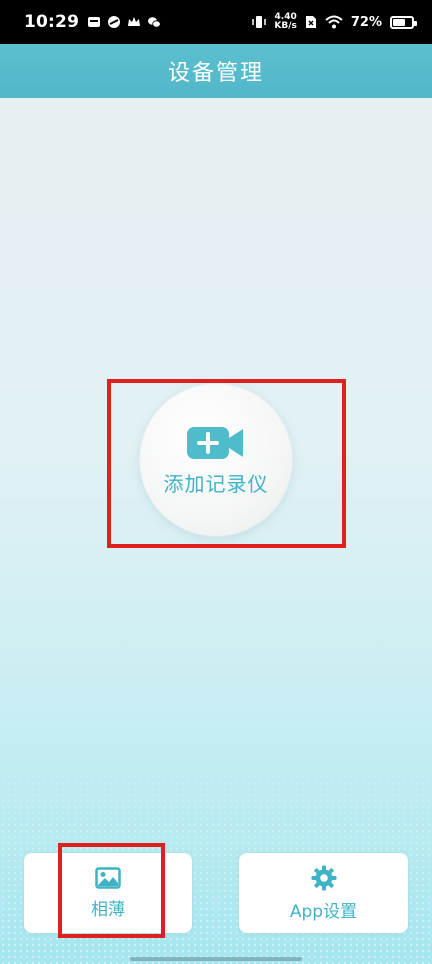 Image resolution: width=432 pixels, height=964 pixels. What do you see at coordinates (399, 22) in the screenshot?
I see `battery-fill` at bounding box center [399, 22].